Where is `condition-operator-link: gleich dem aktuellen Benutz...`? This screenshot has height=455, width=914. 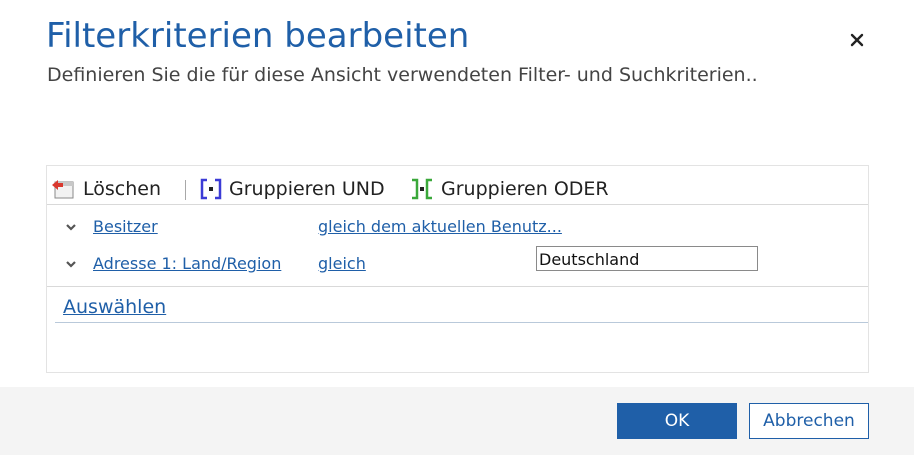
condition-operator-link: gleich dem aktuellen Benutz... is located at coordinates (440, 226).